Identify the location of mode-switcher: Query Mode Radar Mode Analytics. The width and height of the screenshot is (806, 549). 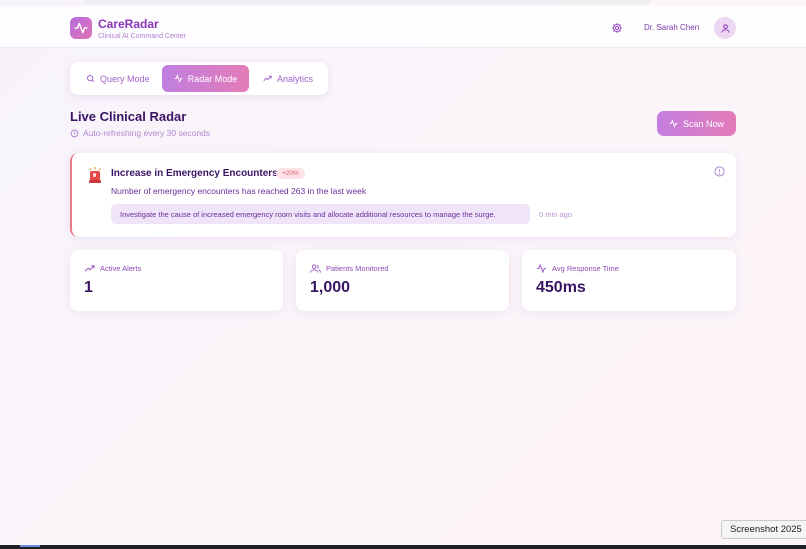
(199, 78).